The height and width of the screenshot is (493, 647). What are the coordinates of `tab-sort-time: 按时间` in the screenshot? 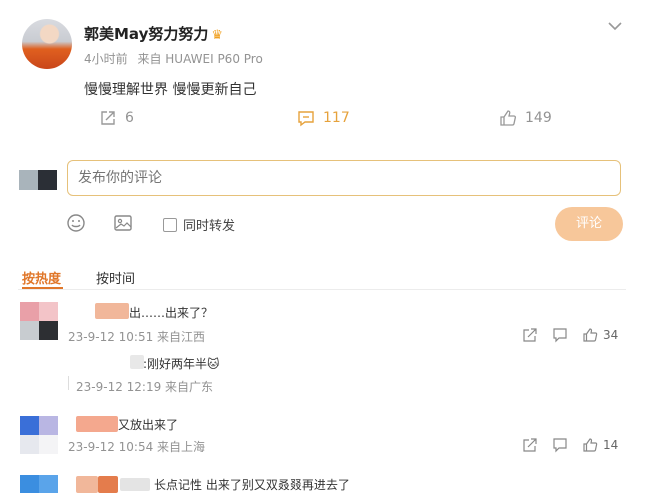 It's located at (115, 277).